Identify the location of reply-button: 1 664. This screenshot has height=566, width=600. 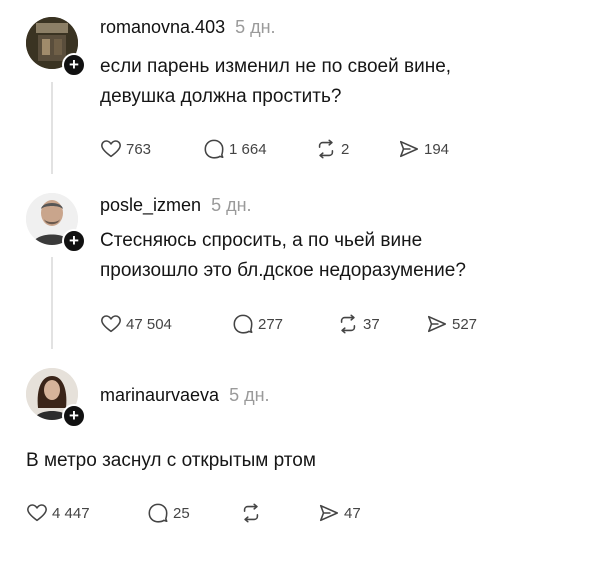
(235, 149).